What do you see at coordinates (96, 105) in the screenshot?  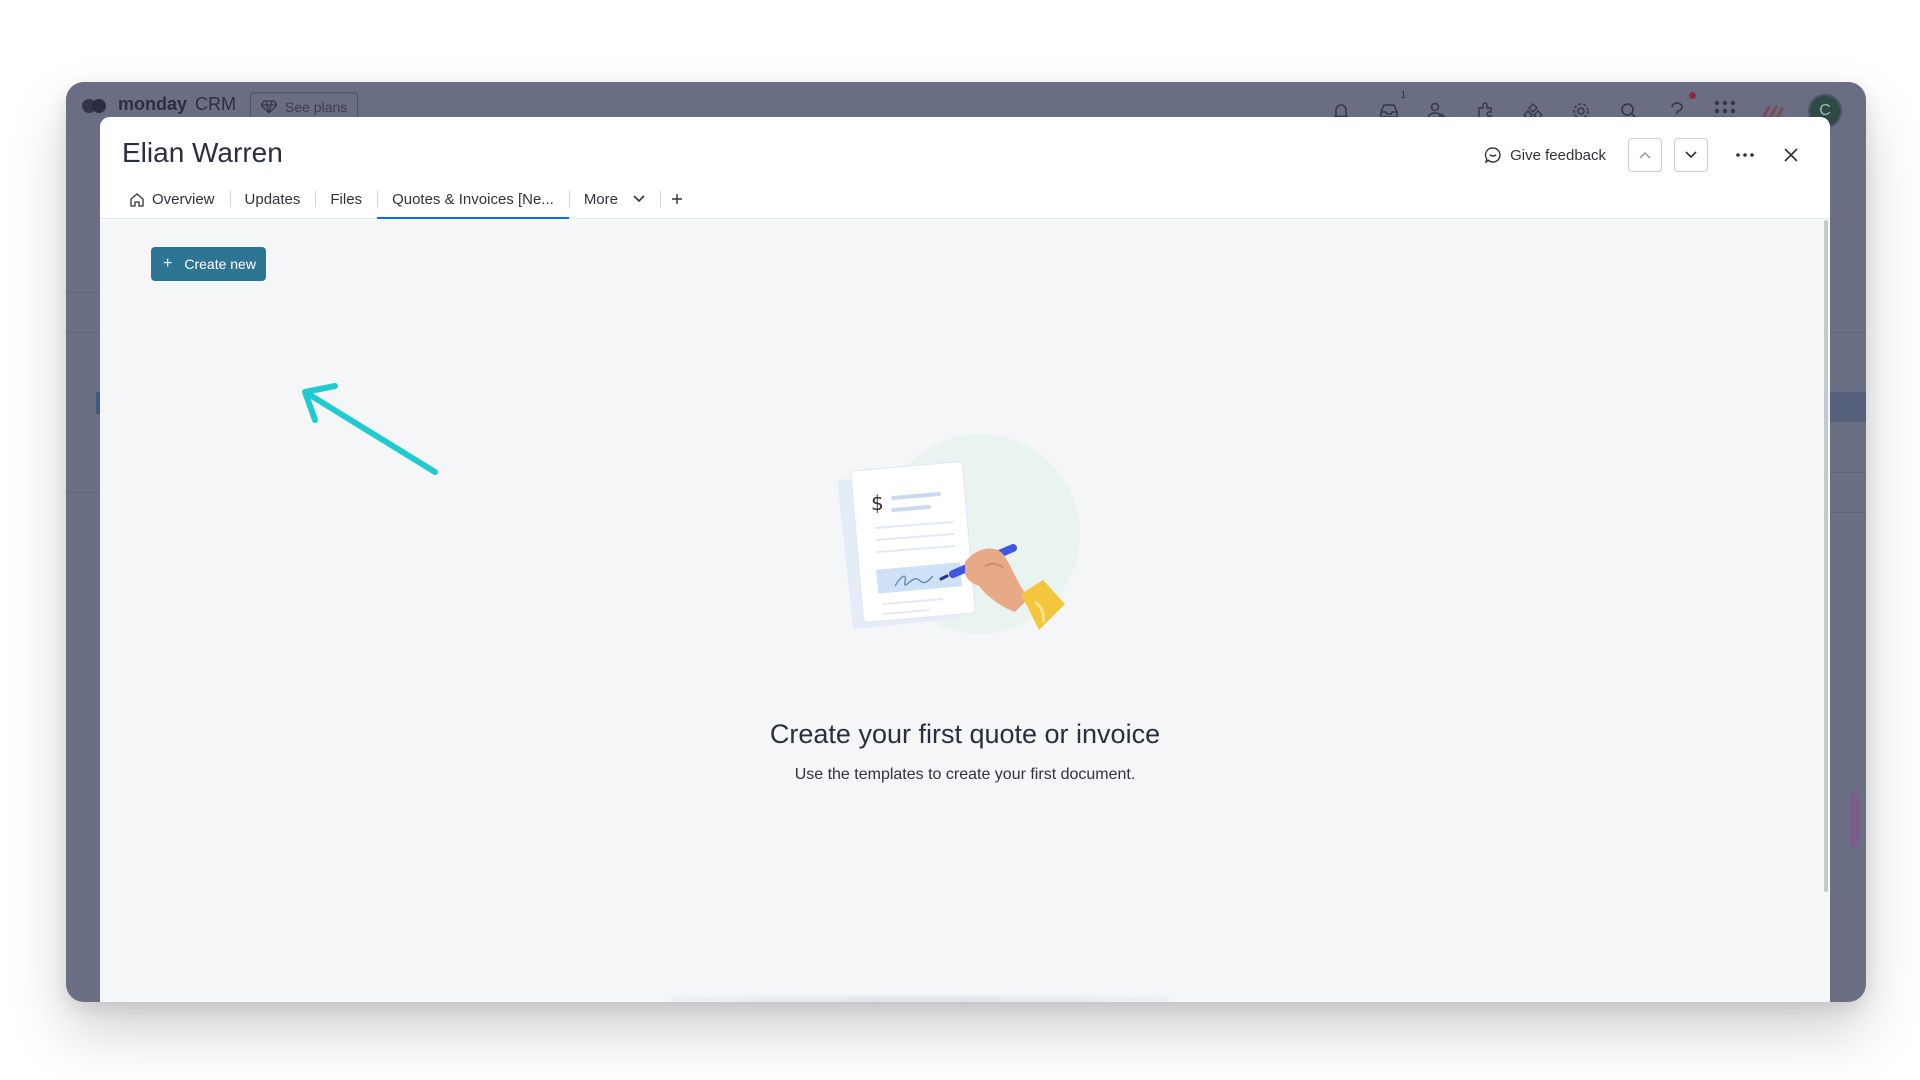 I see `monday-logo-icon` at bounding box center [96, 105].